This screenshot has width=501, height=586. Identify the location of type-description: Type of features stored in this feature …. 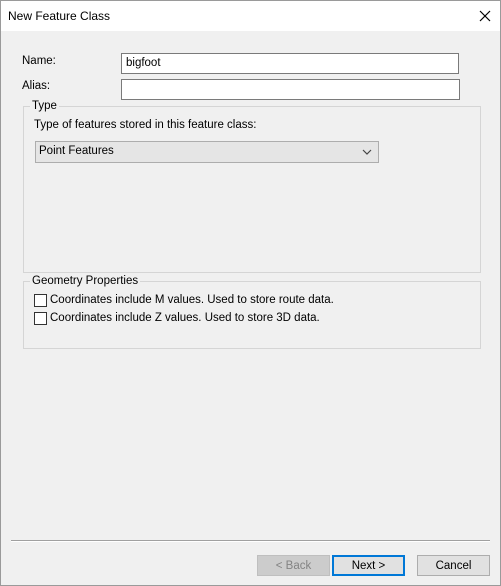
(145, 125).